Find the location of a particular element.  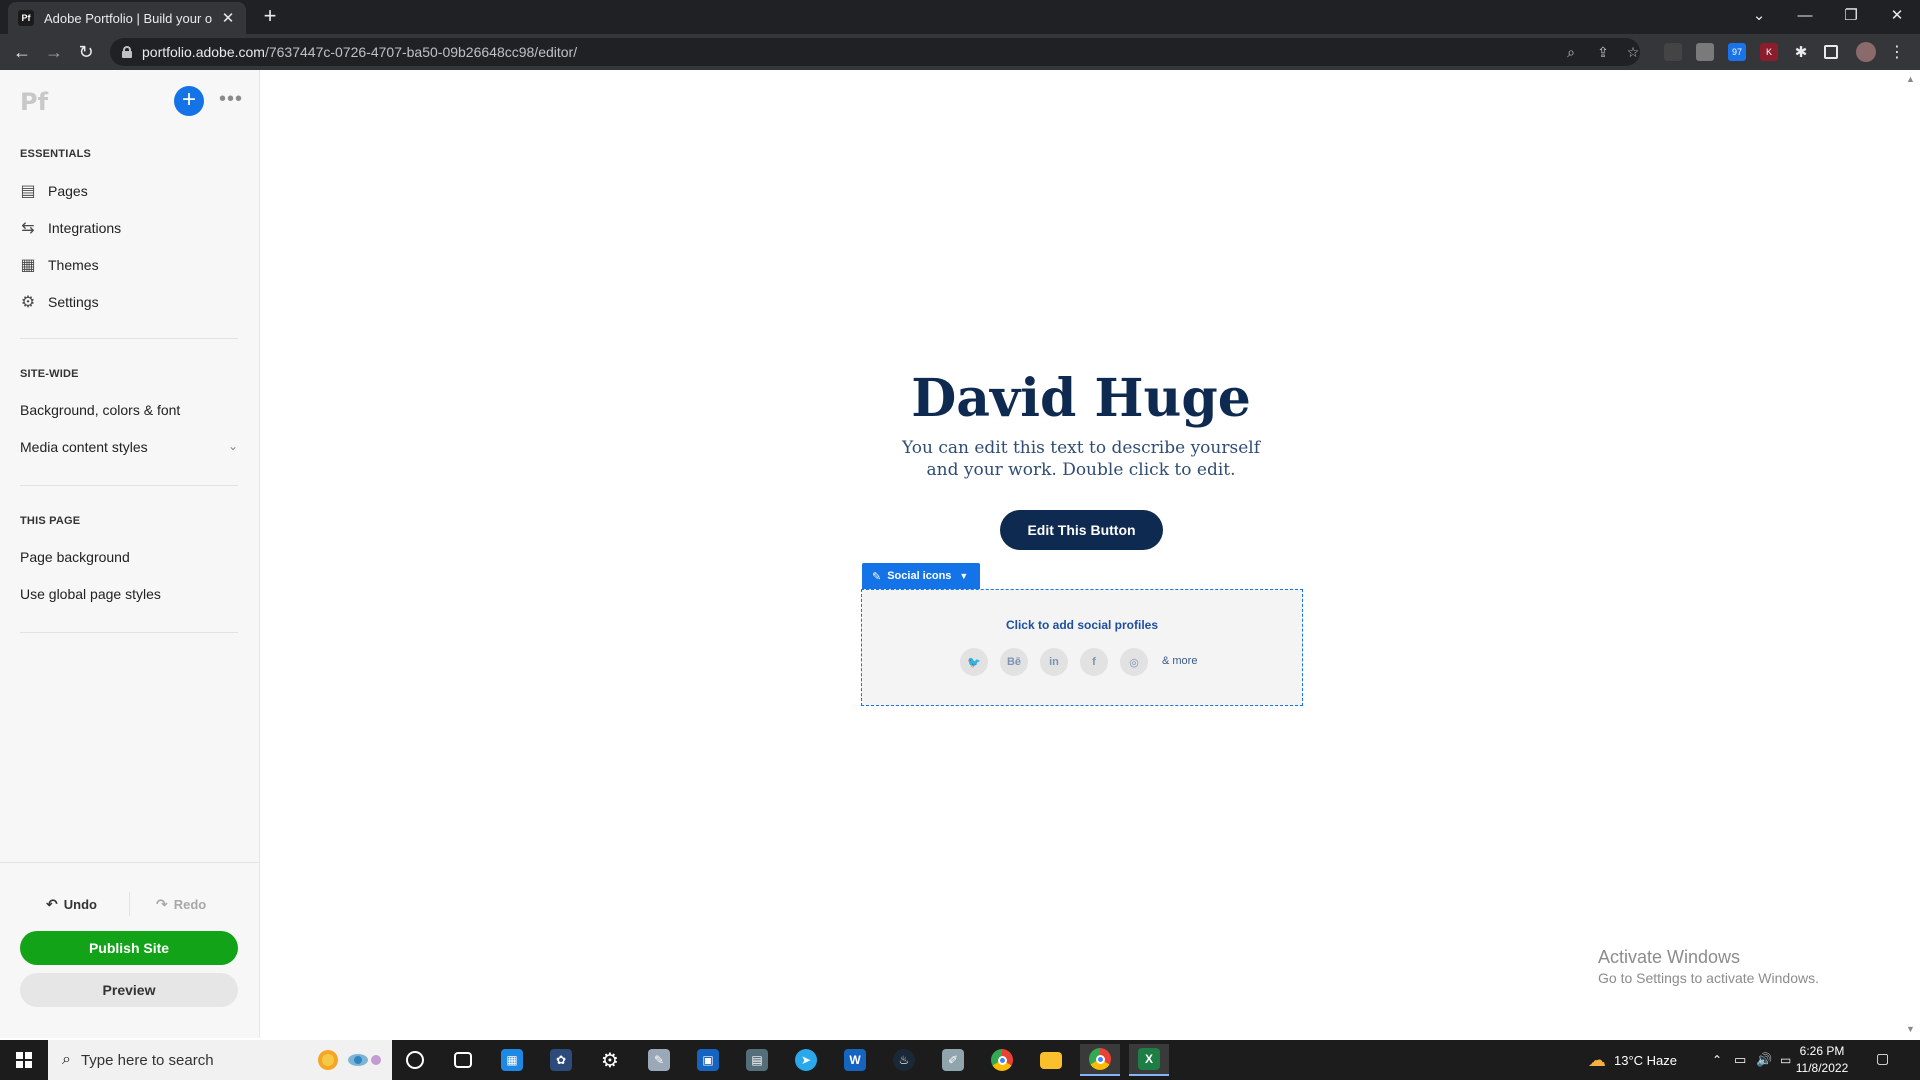

this-page-heading: THIS PAGE is located at coordinates (50, 521).